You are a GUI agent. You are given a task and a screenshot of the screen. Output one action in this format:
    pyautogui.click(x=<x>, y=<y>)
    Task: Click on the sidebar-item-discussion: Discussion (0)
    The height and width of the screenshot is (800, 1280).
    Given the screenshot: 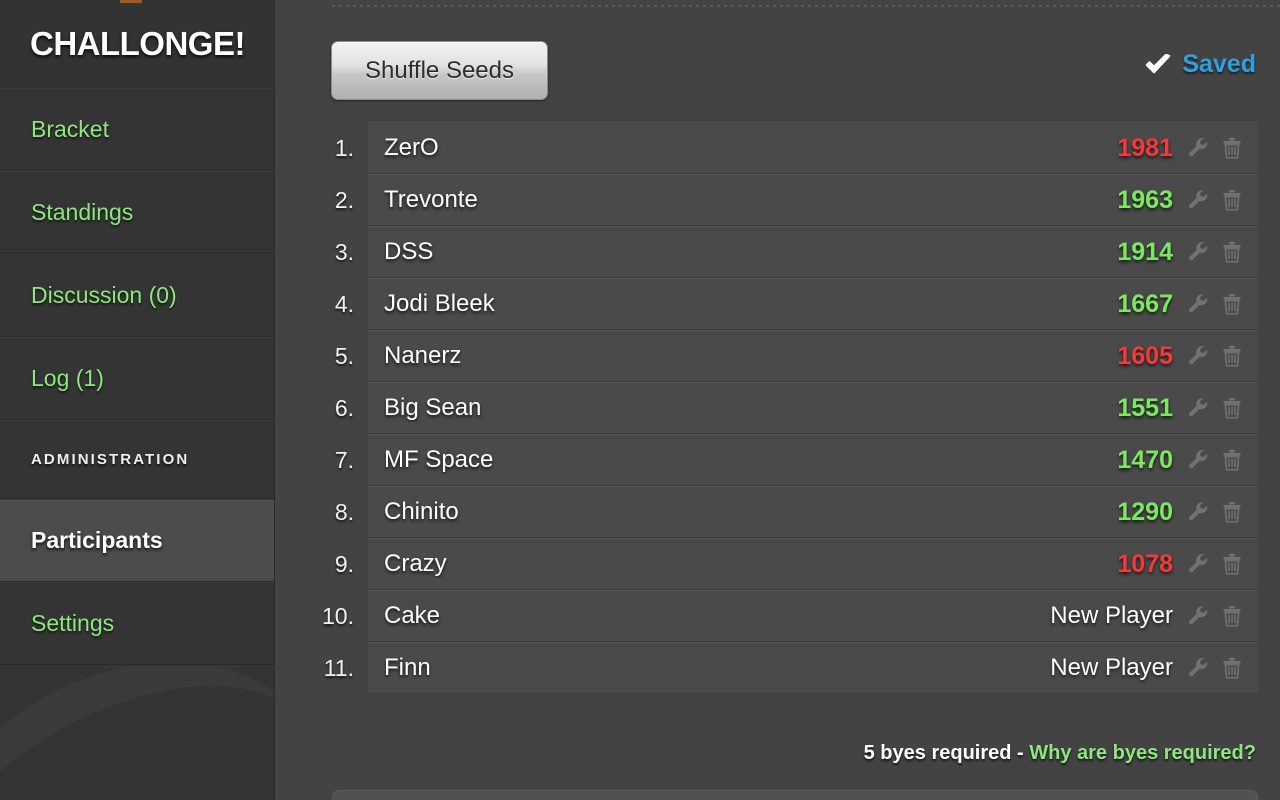 What is the action you would take?
    pyautogui.click(x=137, y=295)
    